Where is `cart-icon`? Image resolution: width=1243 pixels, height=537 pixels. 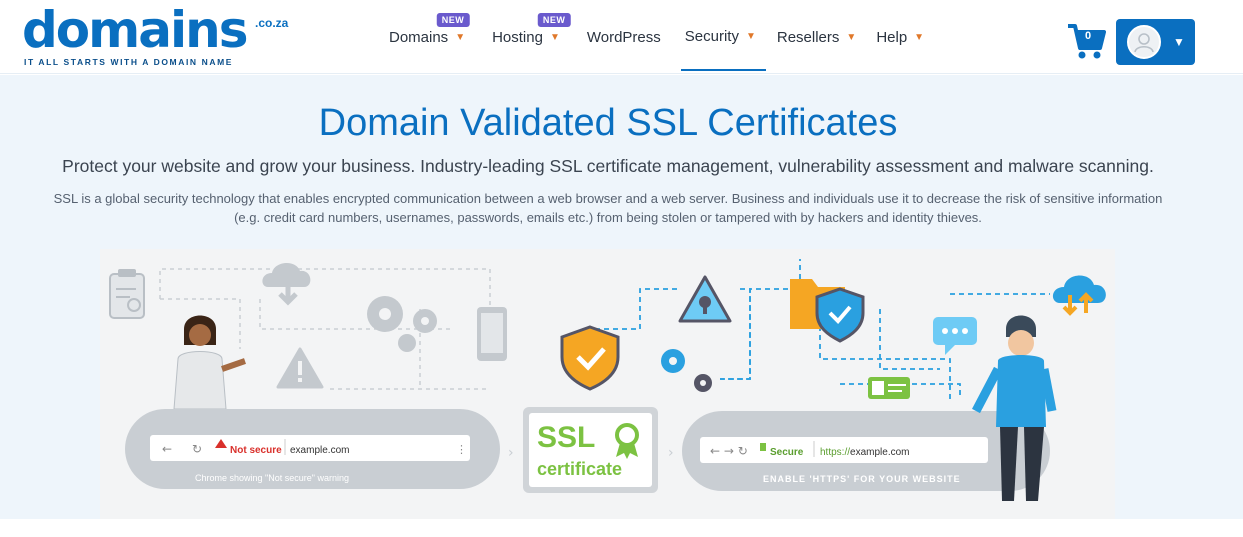 cart-icon is located at coordinates (1087, 41).